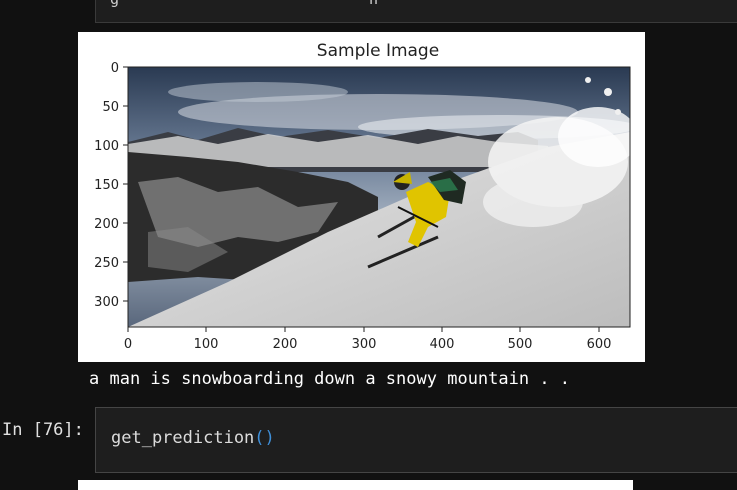 Image resolution: width=737 pixels, height=490 pixels. What do you see at coordinates (106, 224) in the screenshot?
I see `y-tick-label: 200` at bounding box center [106, 224].